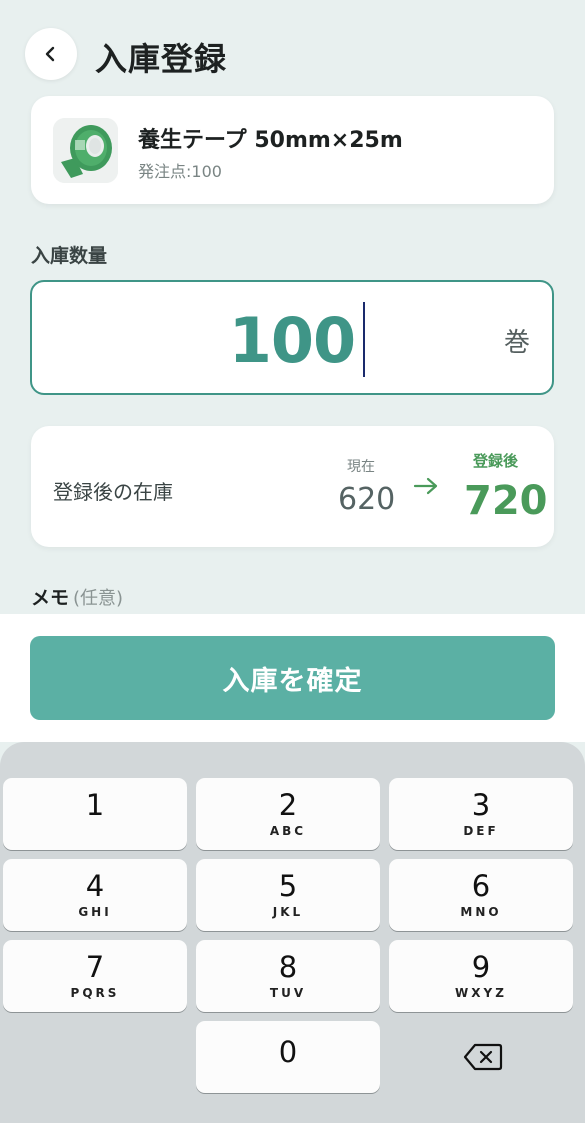 The height and width of the screenshot is (1123, 585). Describe the element at coordinates (481, 886) in the screenshot. I see `key-digit: 6` at that location.